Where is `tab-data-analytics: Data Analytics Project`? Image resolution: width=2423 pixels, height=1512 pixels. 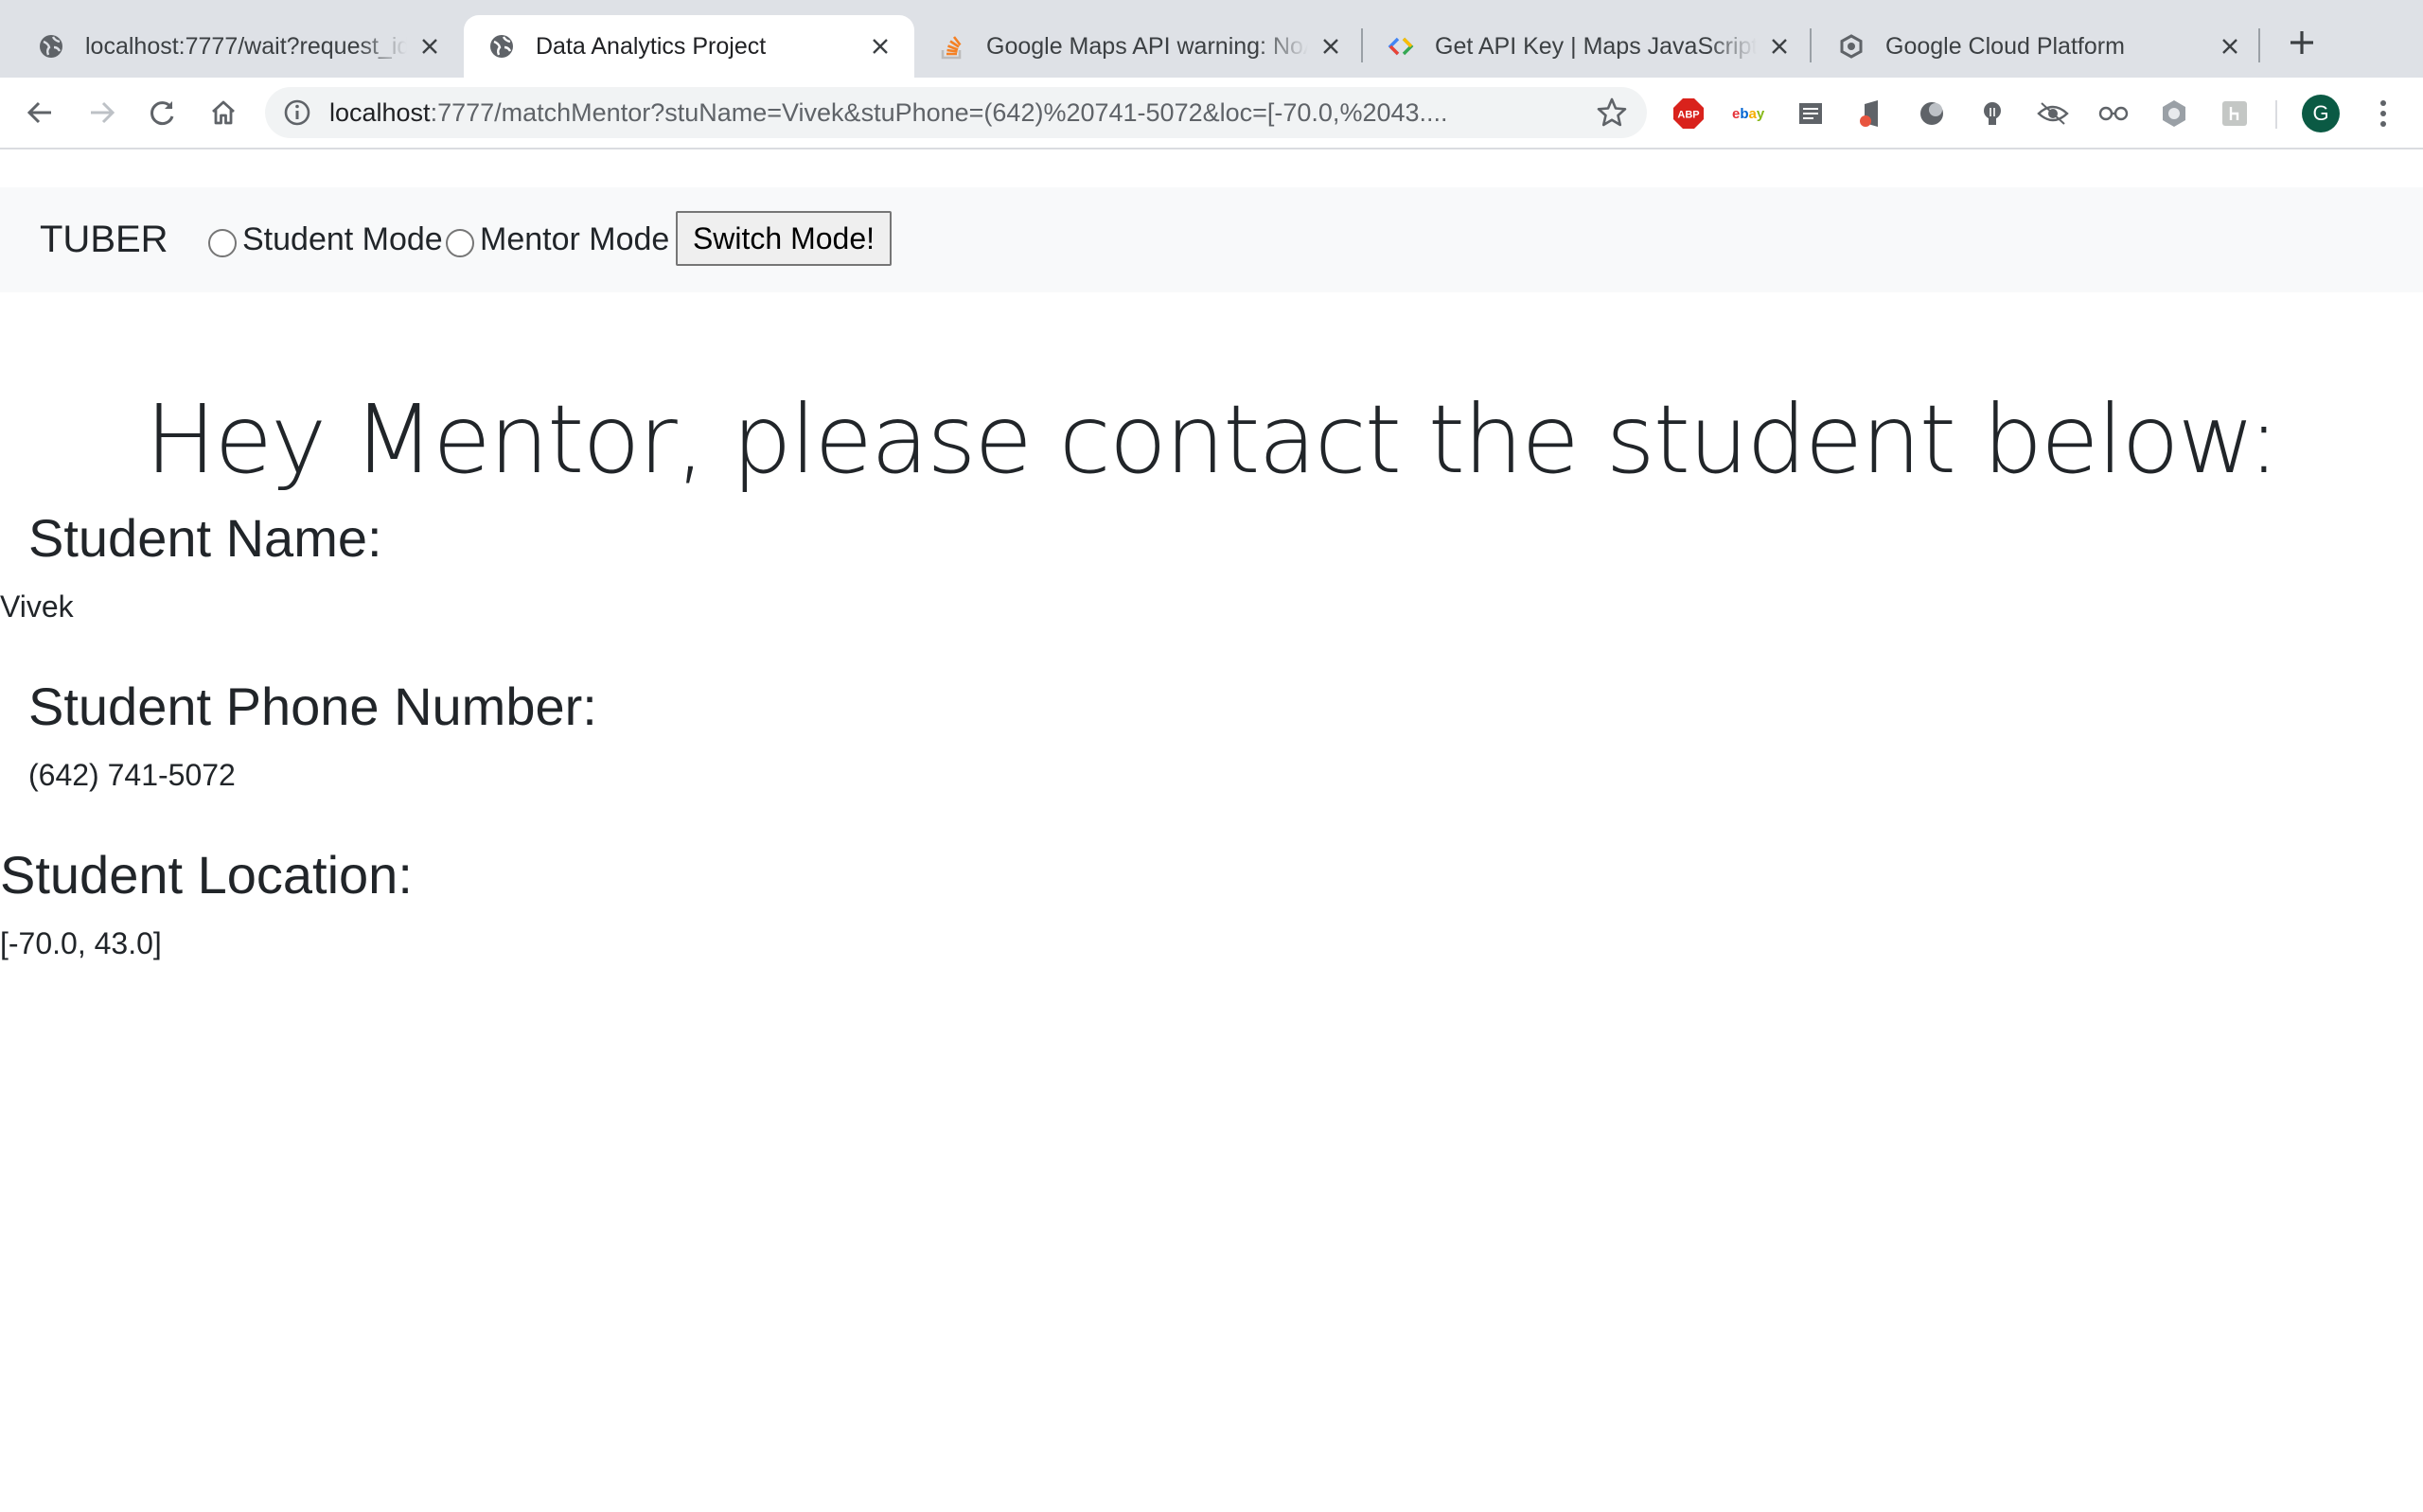 tab-data-analytics: Data Analytics Project is located at coordinates (689, 46).